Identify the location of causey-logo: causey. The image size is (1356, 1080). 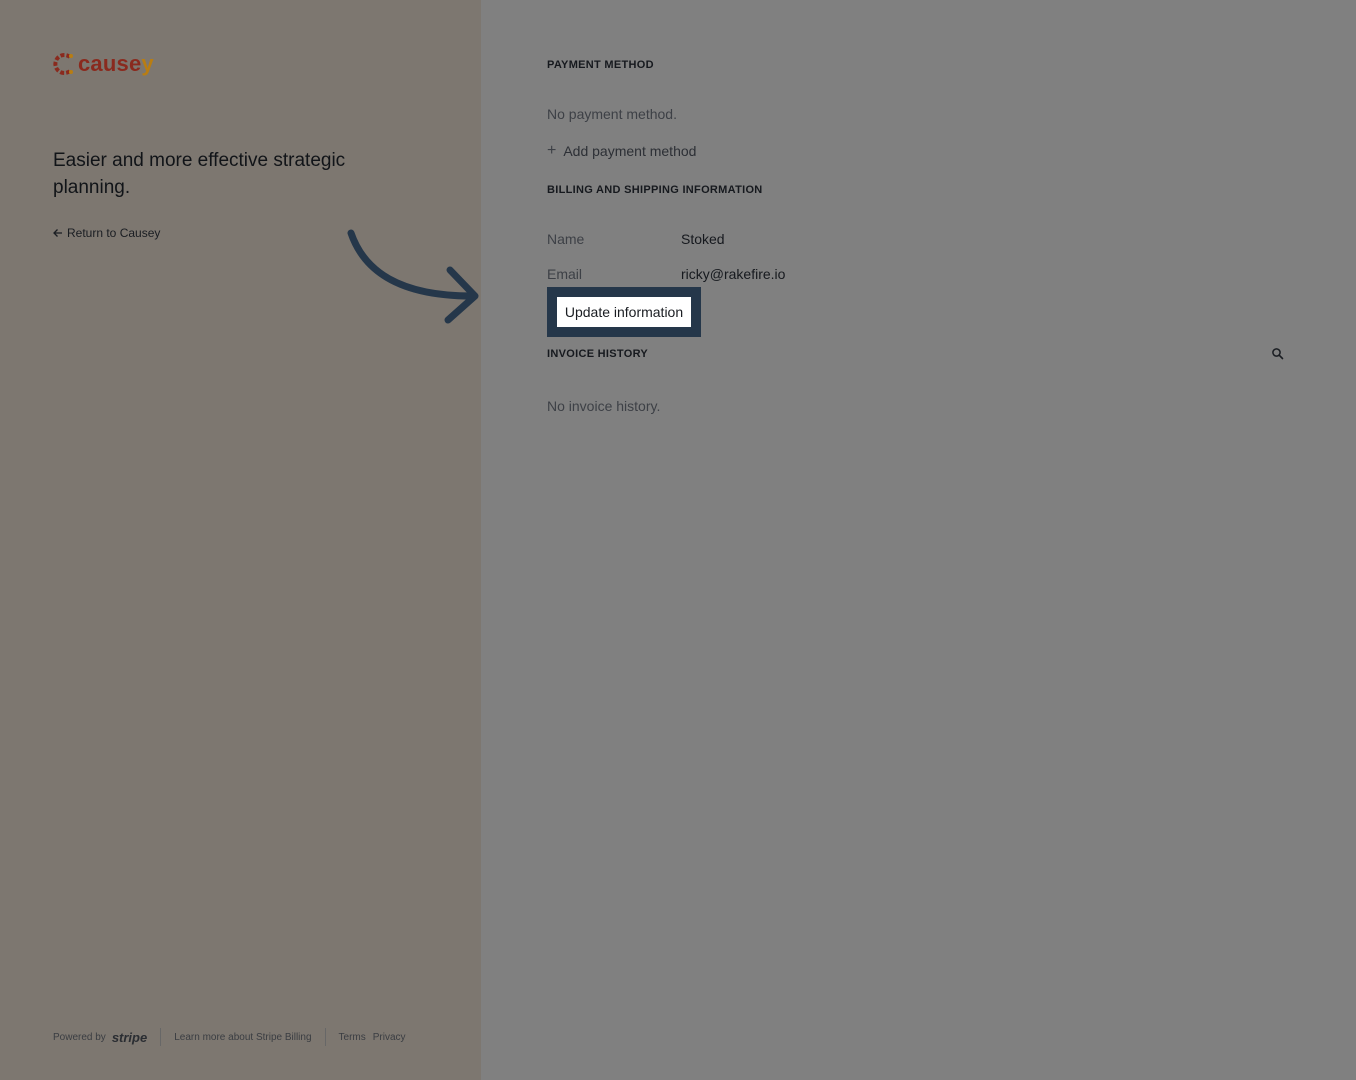
(103, 64).